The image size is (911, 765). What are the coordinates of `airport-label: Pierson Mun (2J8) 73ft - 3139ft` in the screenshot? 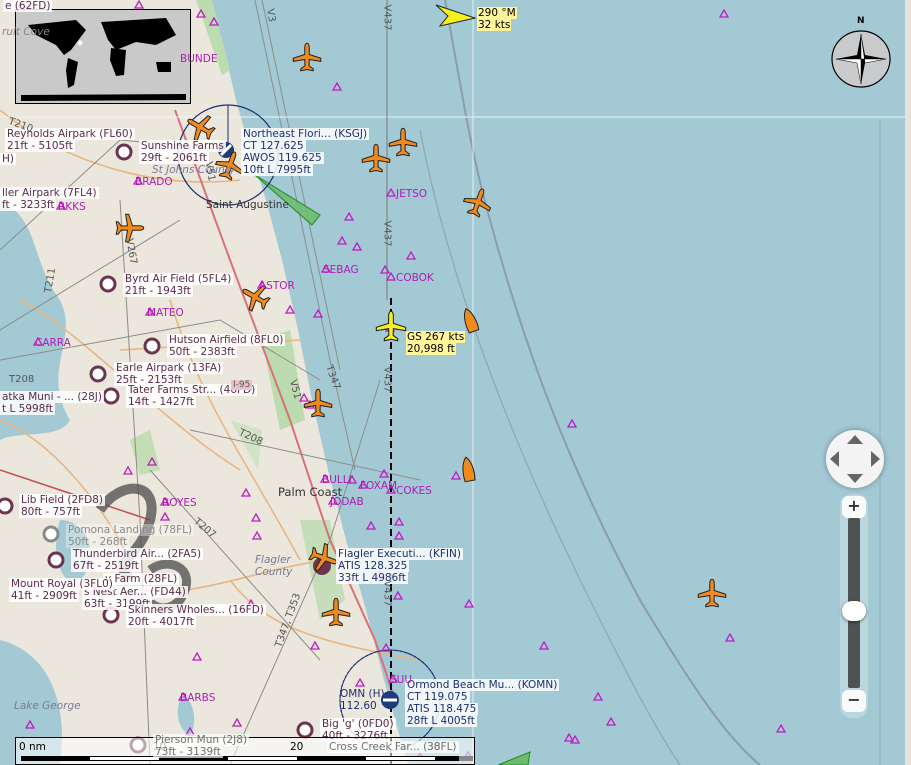 It's located at (201, 746).